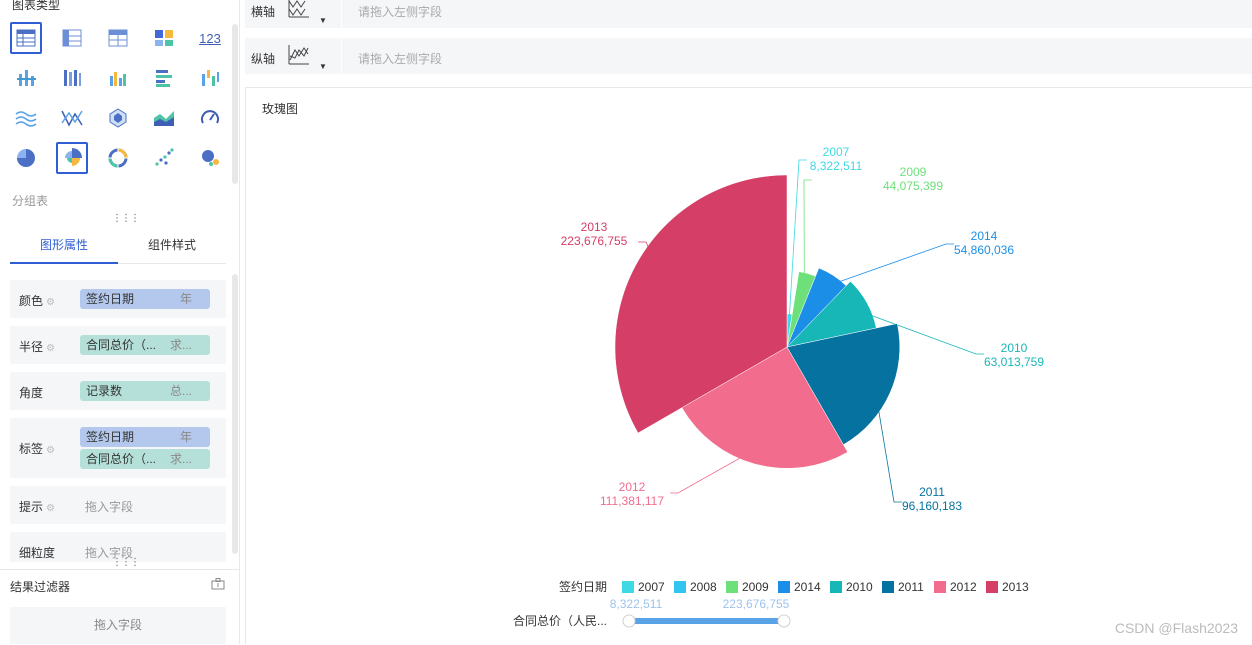  Describe the element at coordinates (594, 241) in the screenshot. I see `data-label-value-2013: 223,676,755` at that location.